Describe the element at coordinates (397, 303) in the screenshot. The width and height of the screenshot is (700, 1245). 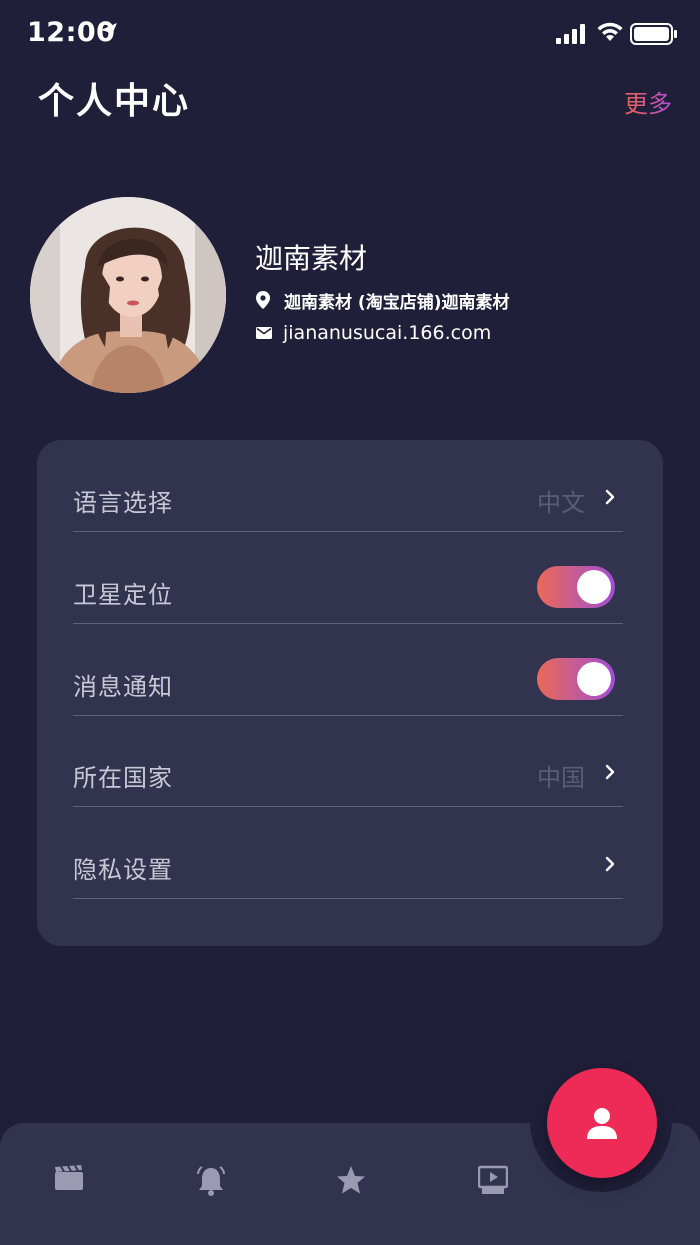
I see `profile-shop: 迦南素材 (淘宝店铺)迦南素材` at that location.